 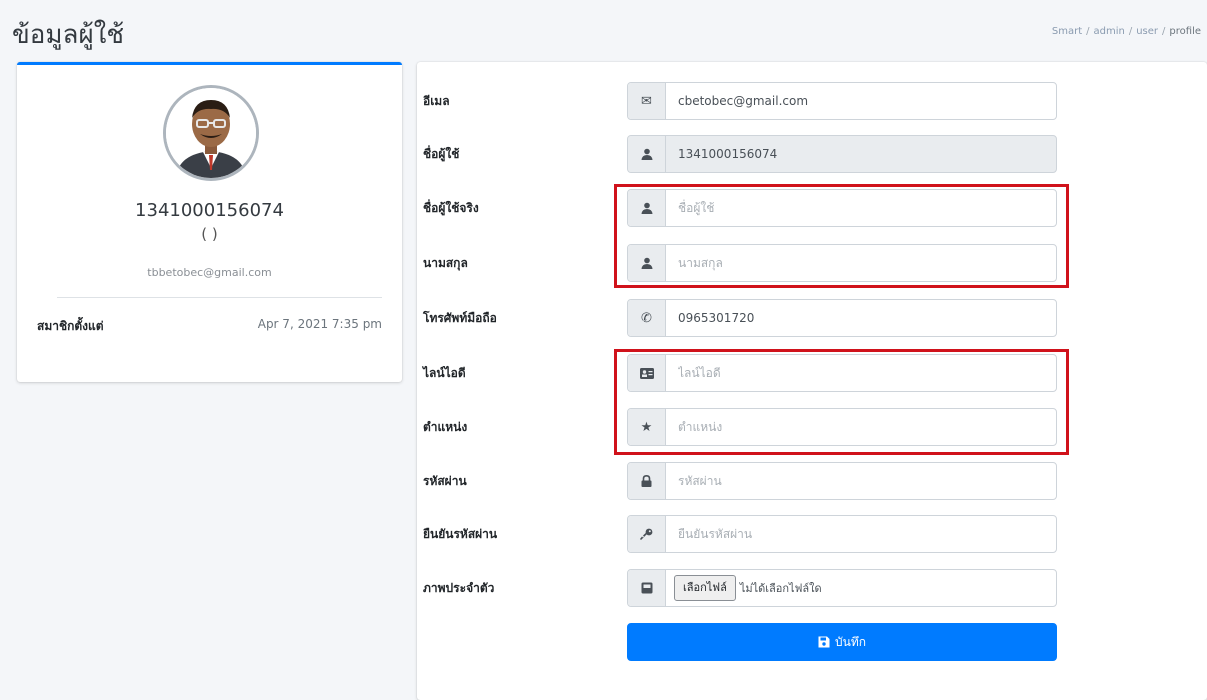 What do you see at coordinates (1185, 31) in the screenshot?
I see `breadcrumb-item-profile: profile` at bounding box center [1185, 31].